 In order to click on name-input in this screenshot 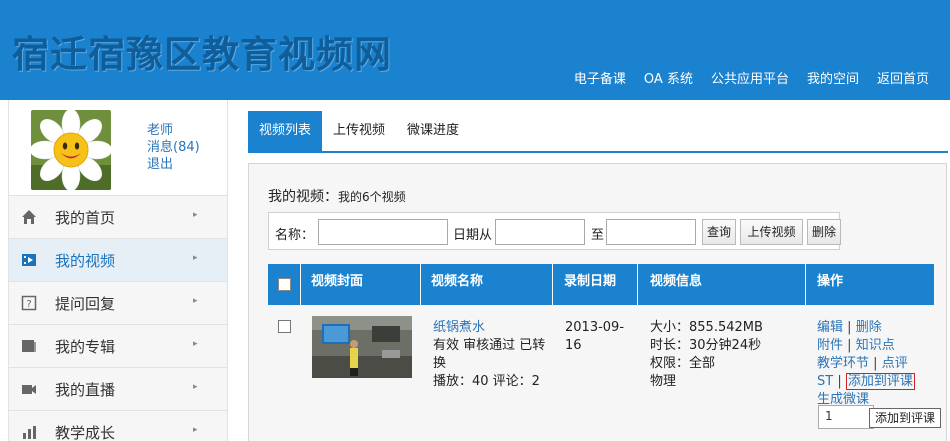, I will do `click(383, 232)`.